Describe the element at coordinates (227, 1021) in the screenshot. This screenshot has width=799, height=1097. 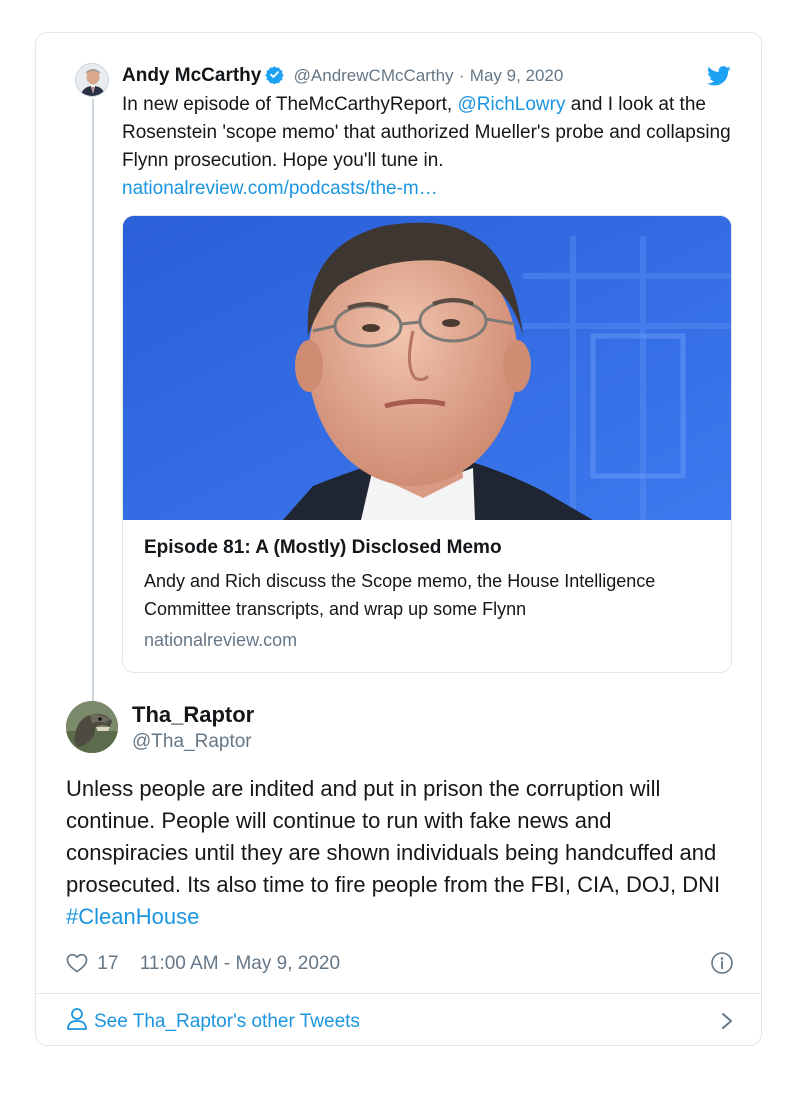
I see `see-other-tweets-label: See Tha_Raptor's other Tweets` at that location.